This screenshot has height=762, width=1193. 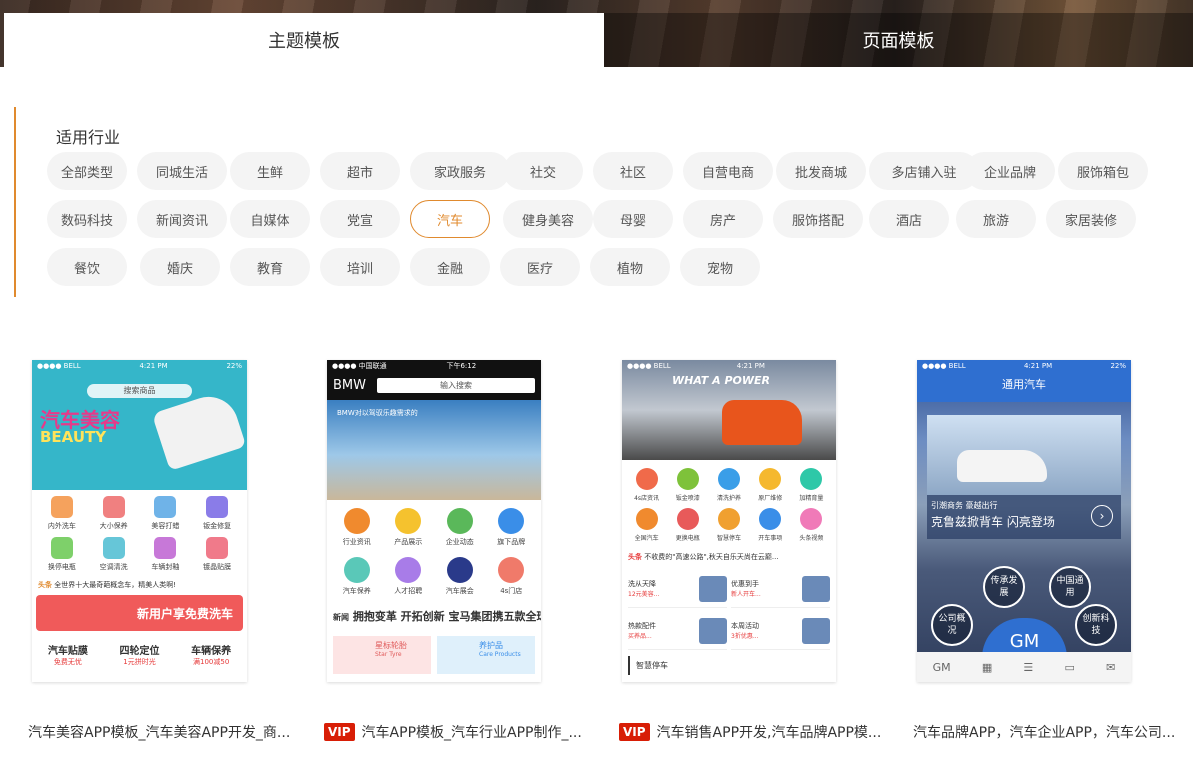 I want to click on home-icon: GM, so click(x=942, y=667).